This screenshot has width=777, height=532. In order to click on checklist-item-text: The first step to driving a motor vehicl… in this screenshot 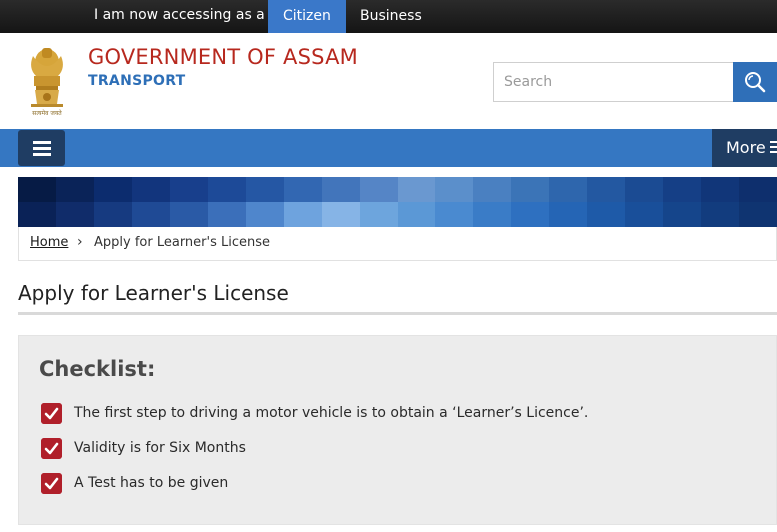, I will do `click(331, 413)`.